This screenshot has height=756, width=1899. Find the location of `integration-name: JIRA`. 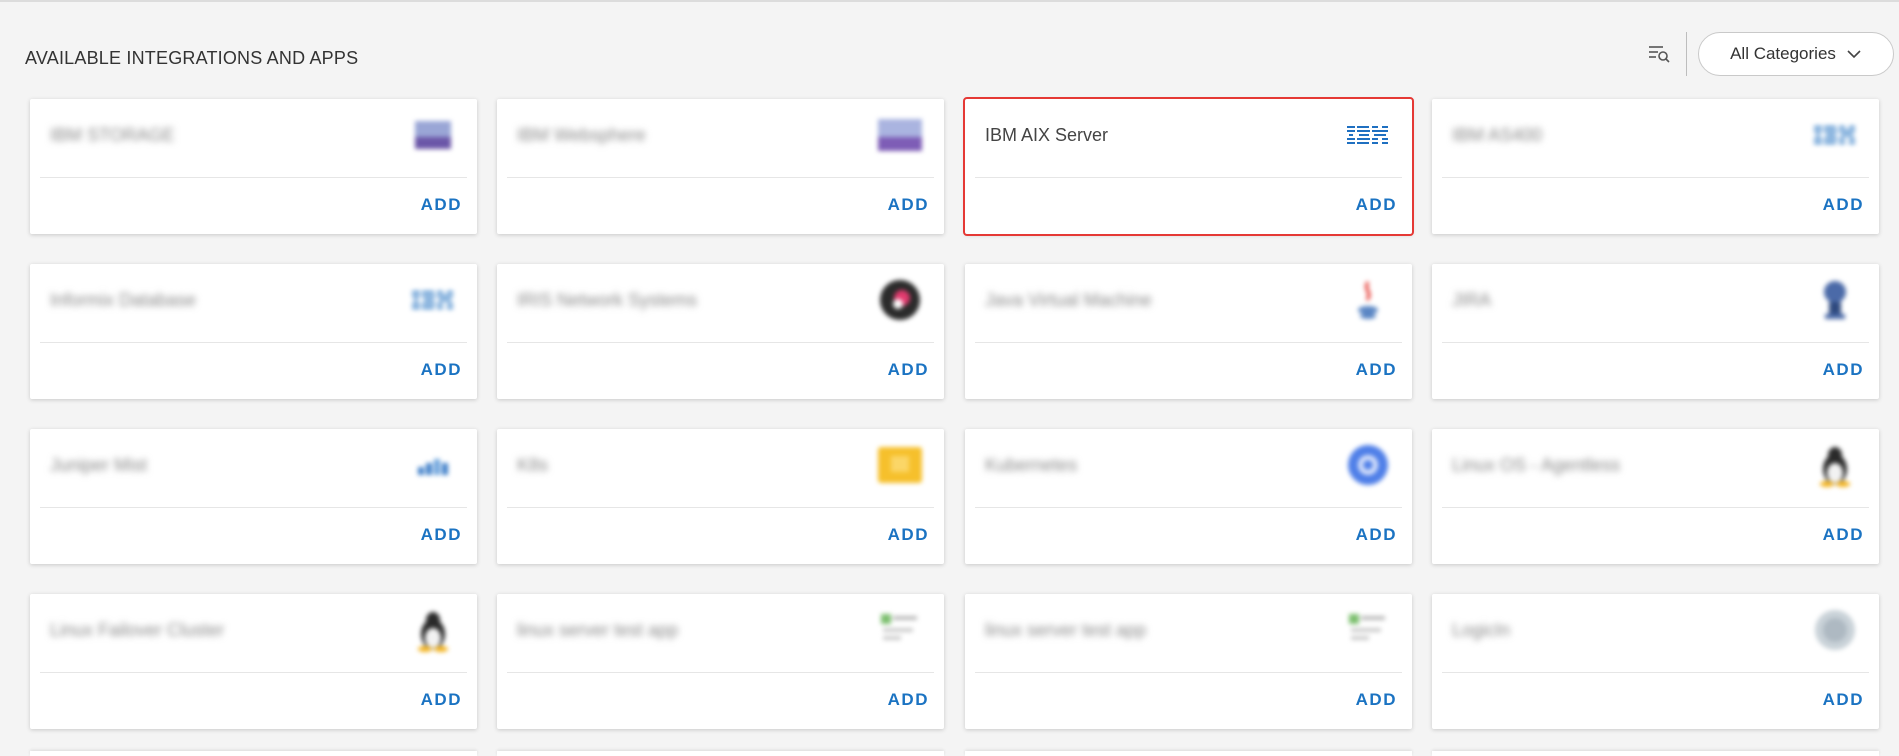

integration-name: JIRA is located at coordinates (1472, 300).